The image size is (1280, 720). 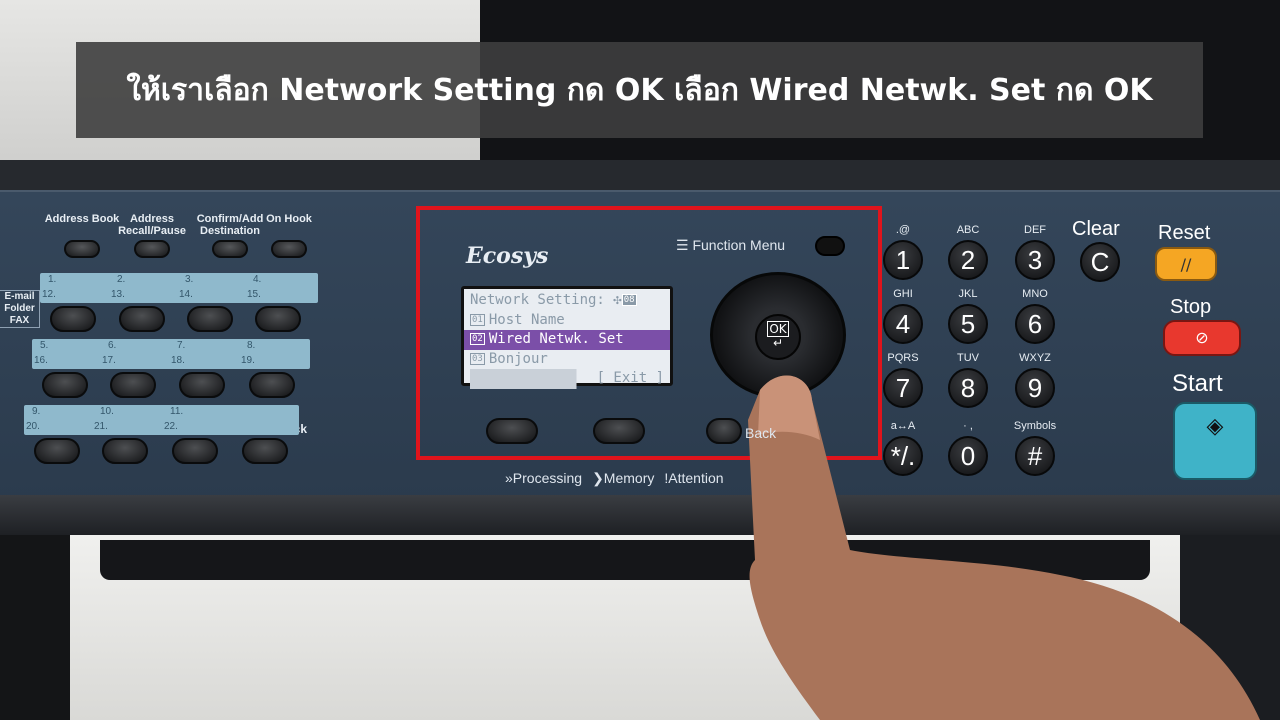 What do you see at coordinates (512, 431) in the screenshot?
I see `left-softkey-button` at bounding box center [512, 431].